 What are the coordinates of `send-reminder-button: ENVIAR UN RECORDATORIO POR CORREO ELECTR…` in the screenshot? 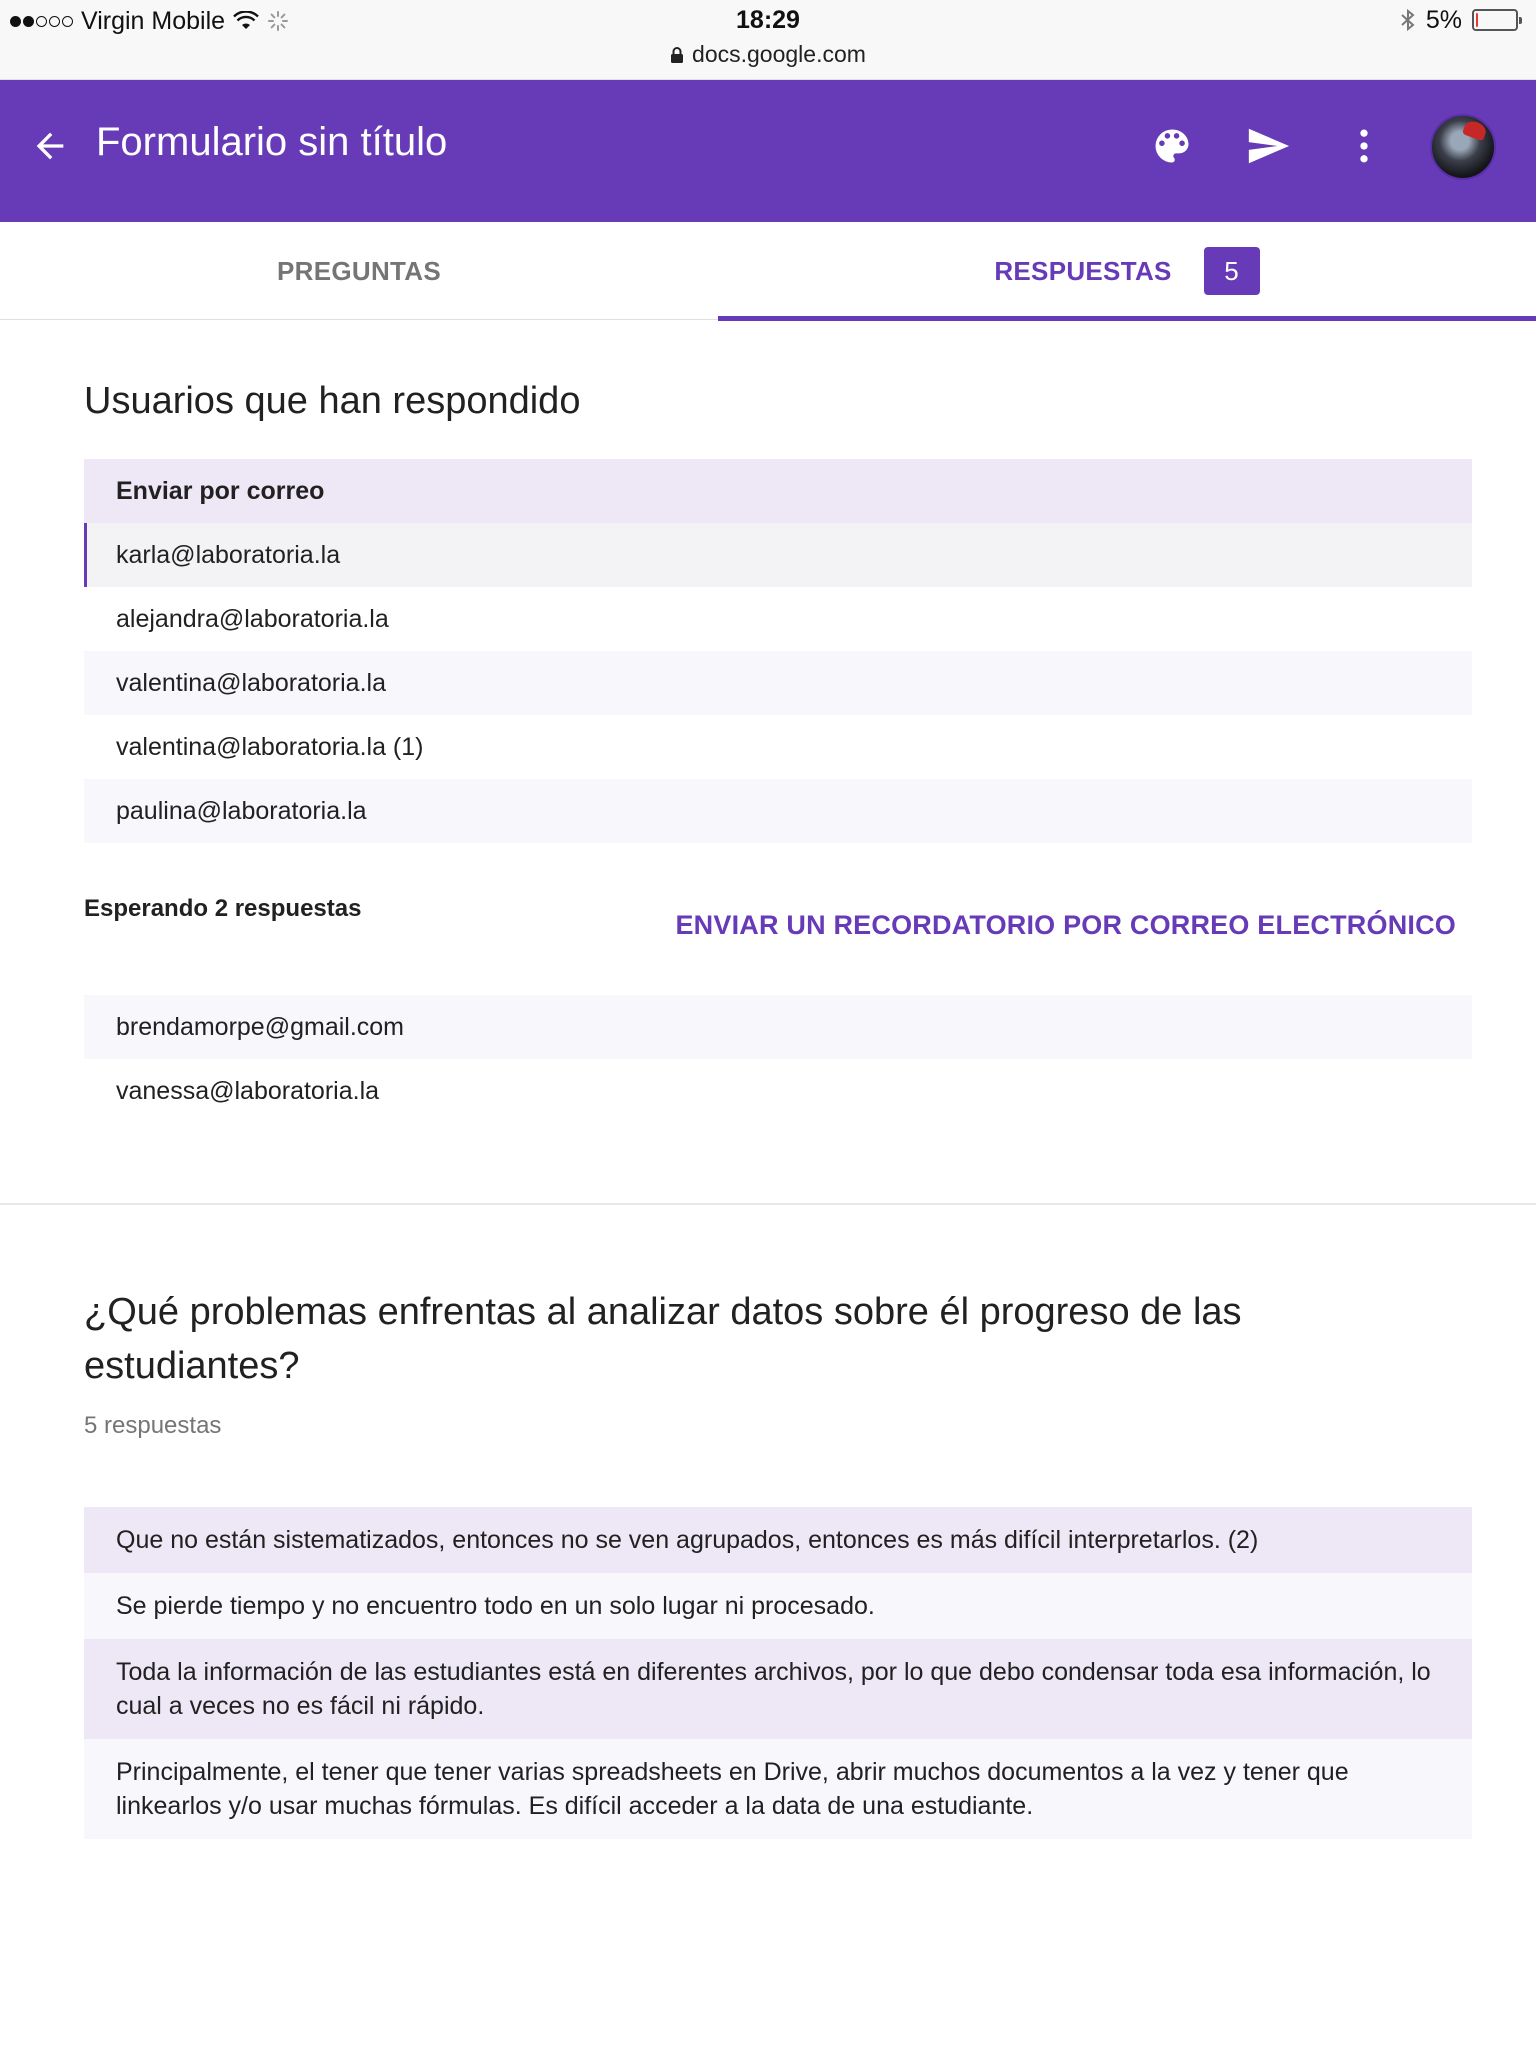 It's located at (1065, 925).